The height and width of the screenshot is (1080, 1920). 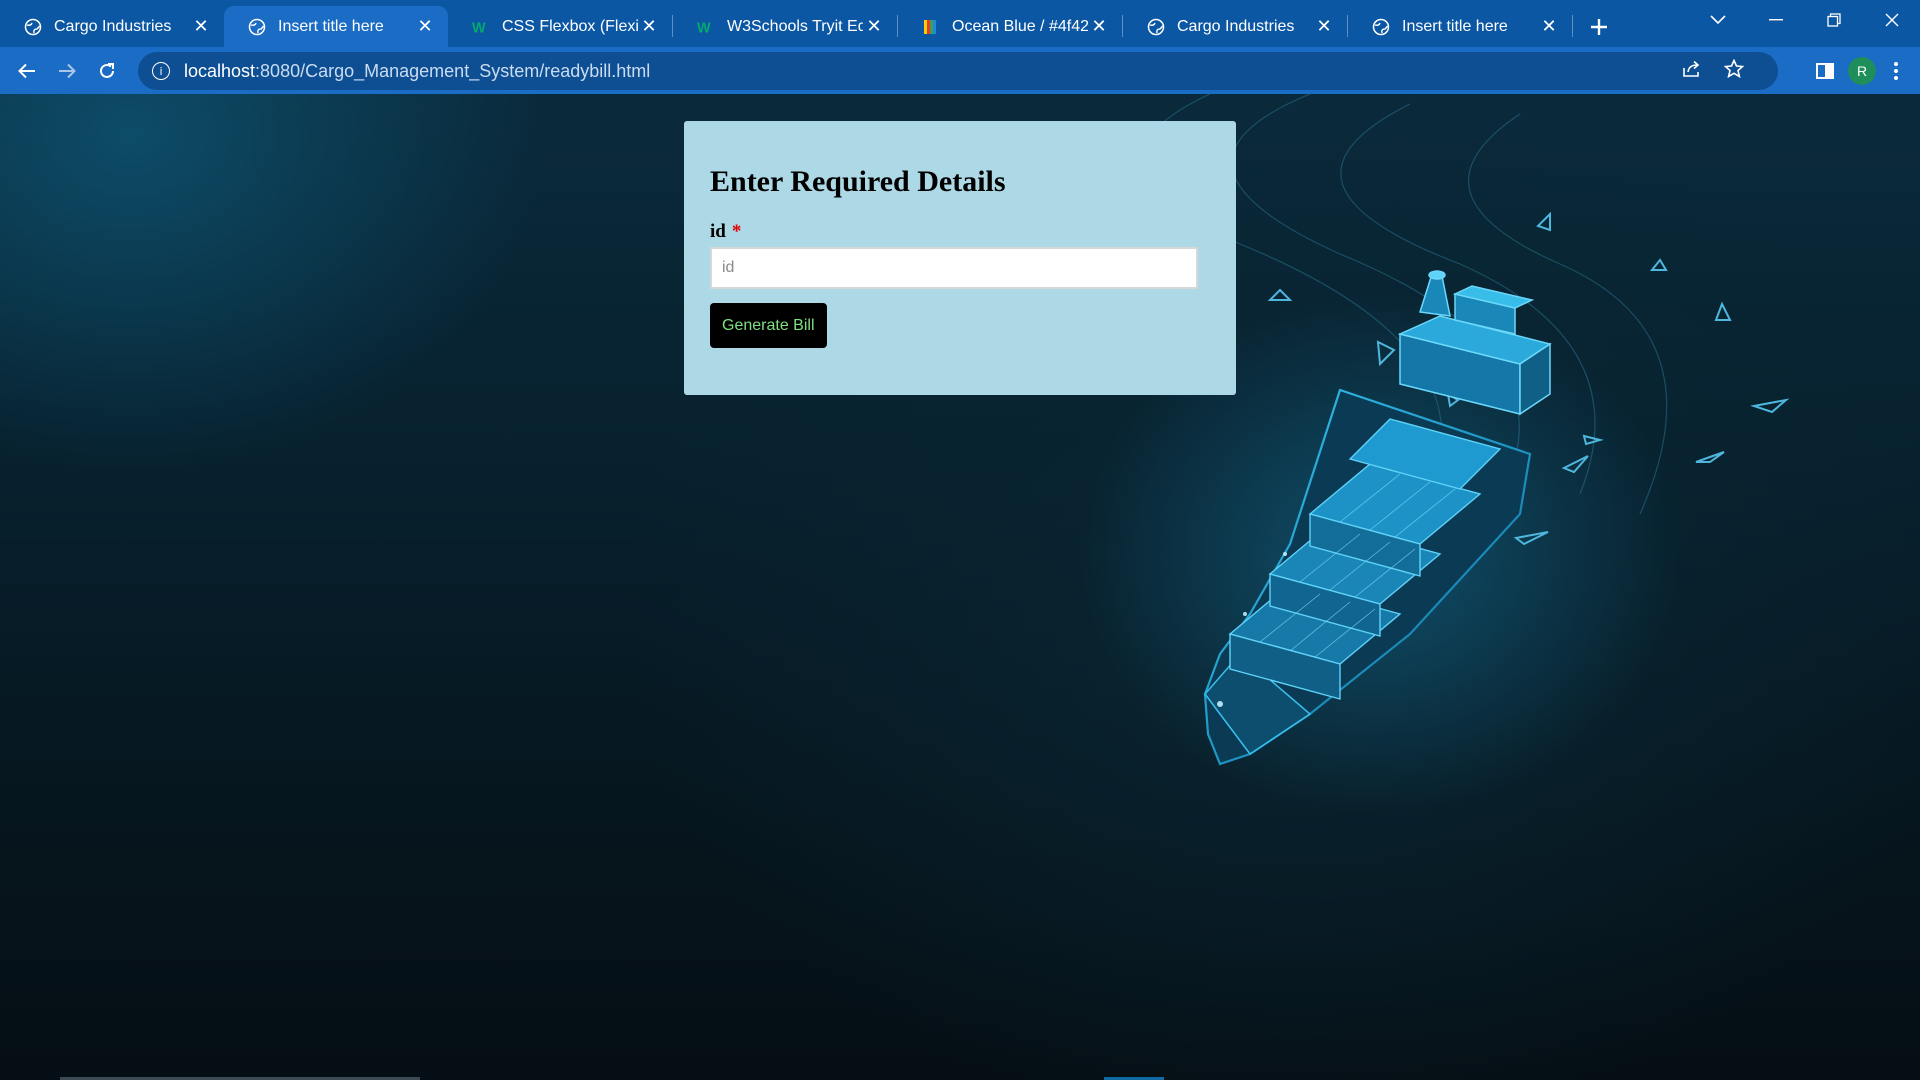 I want to click on bookmark-star-icon, so click(x=1734, y=70).